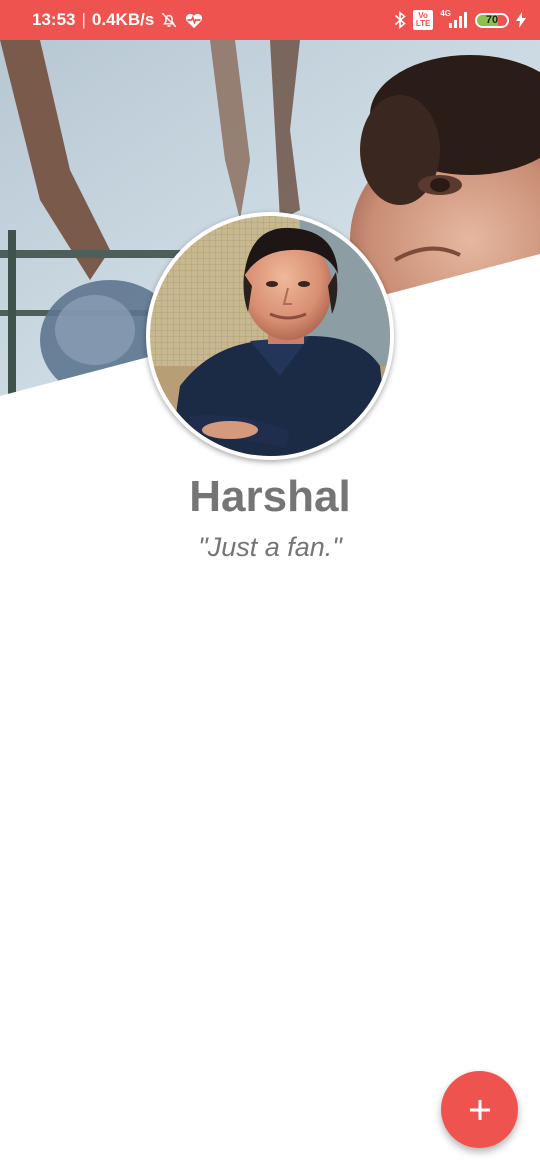 This screenshot has height=1170, width=540. I want to click on battery-icon: 70, so click(492, 20).